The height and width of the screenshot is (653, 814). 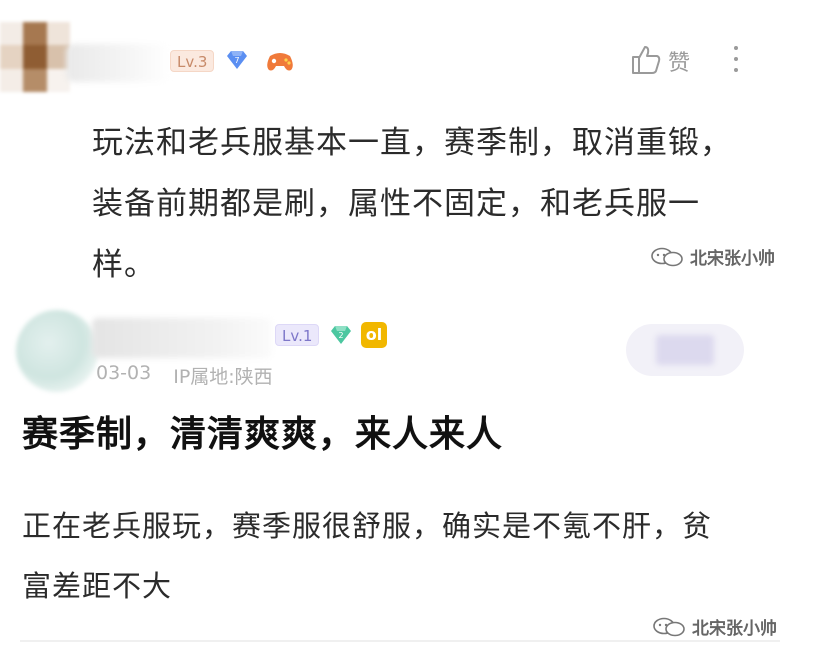 I want to click on svg-text: 7, so click(x=236, y=60).